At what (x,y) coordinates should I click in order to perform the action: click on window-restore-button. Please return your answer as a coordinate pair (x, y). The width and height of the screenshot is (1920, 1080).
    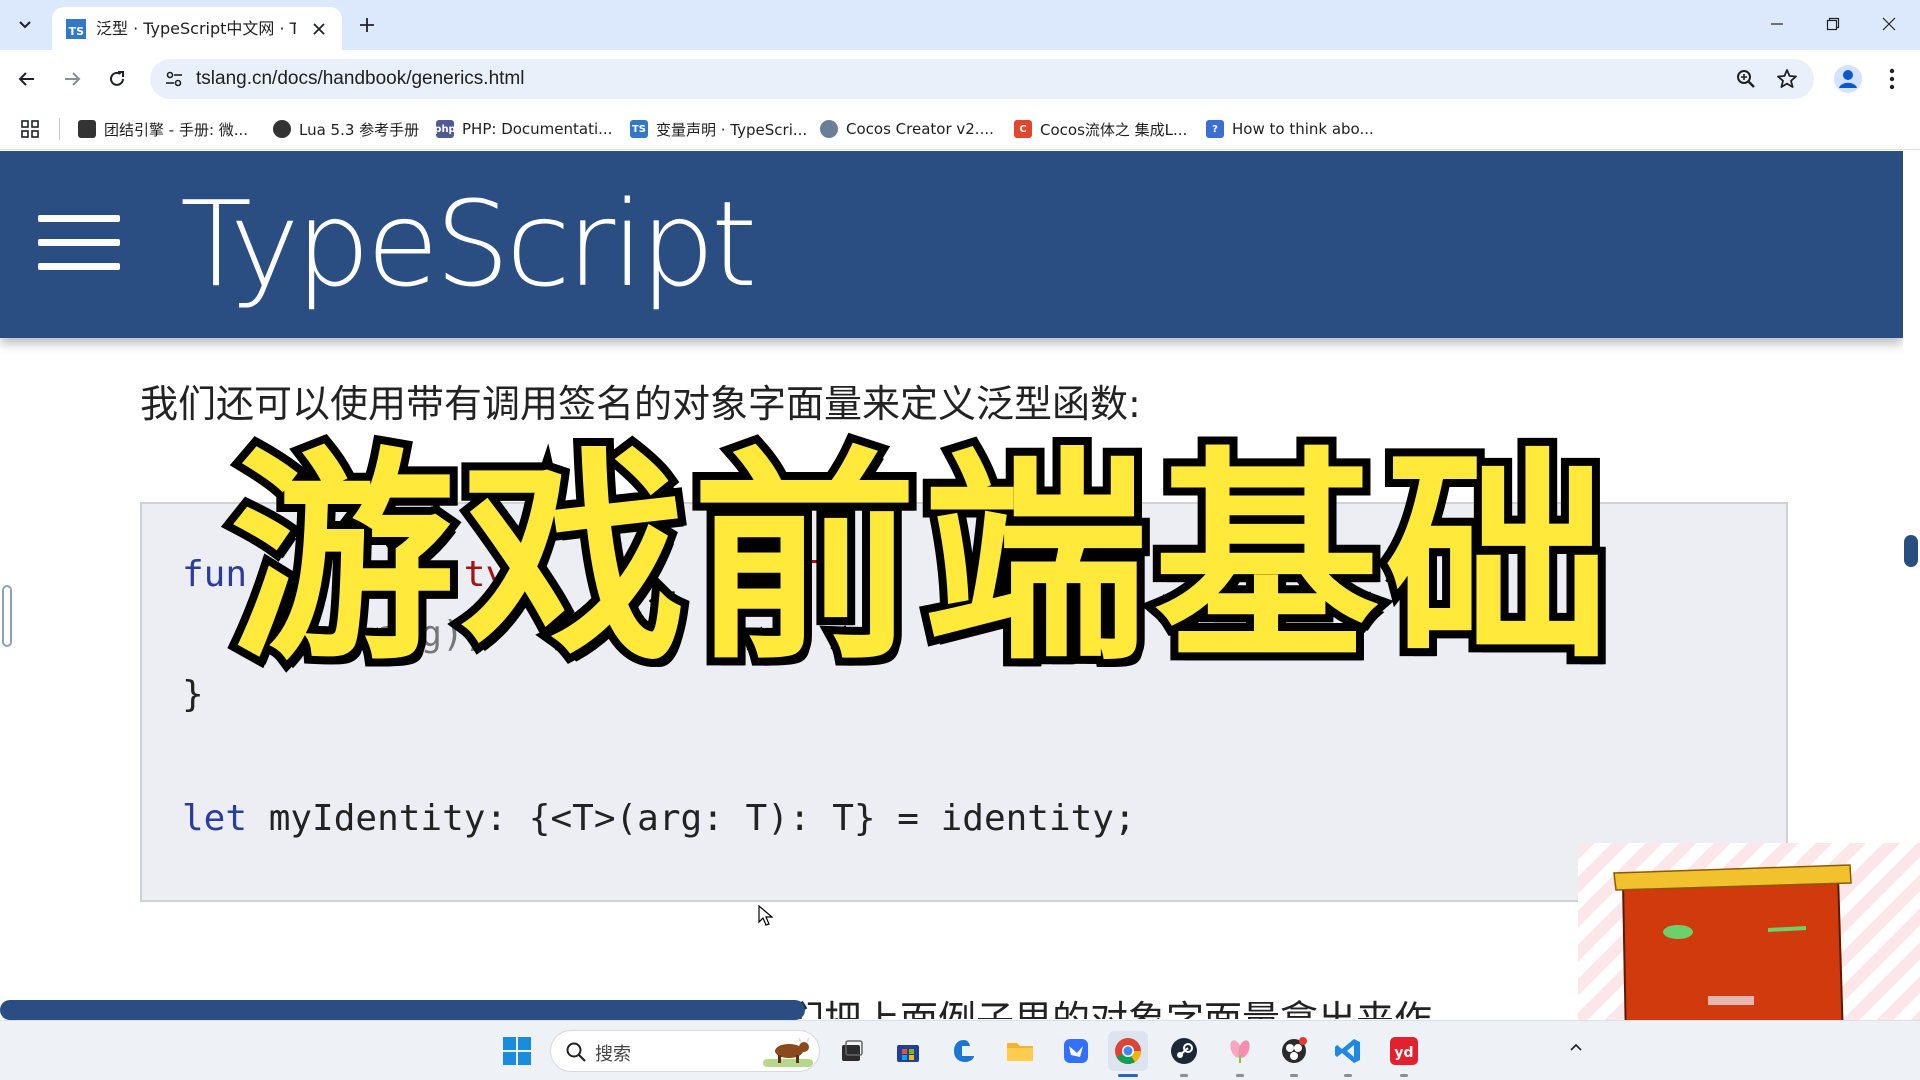
    Looking at the image, I should click on (1833, 24).